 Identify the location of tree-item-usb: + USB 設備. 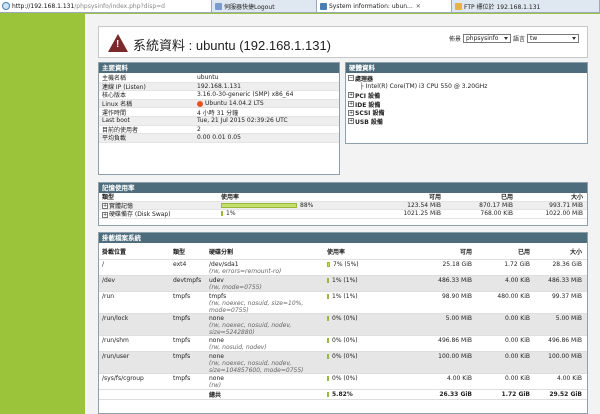
(466, 121).